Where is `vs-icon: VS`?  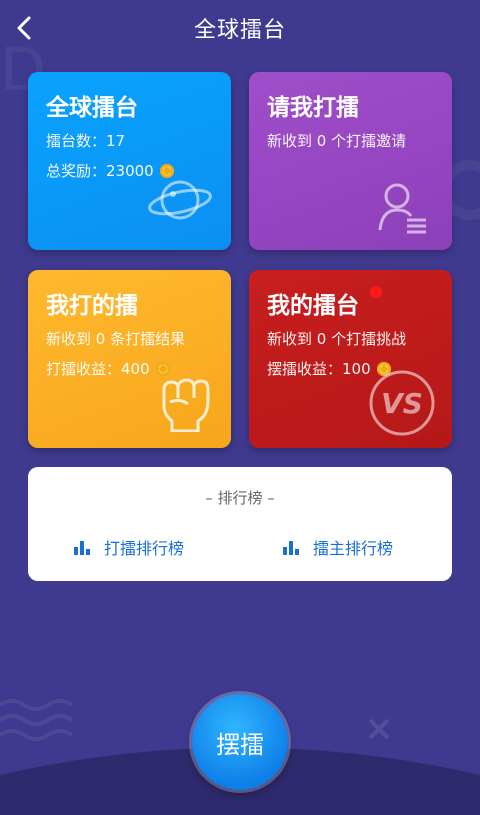 vs-icon: VS is located at coordinates (402, 403).